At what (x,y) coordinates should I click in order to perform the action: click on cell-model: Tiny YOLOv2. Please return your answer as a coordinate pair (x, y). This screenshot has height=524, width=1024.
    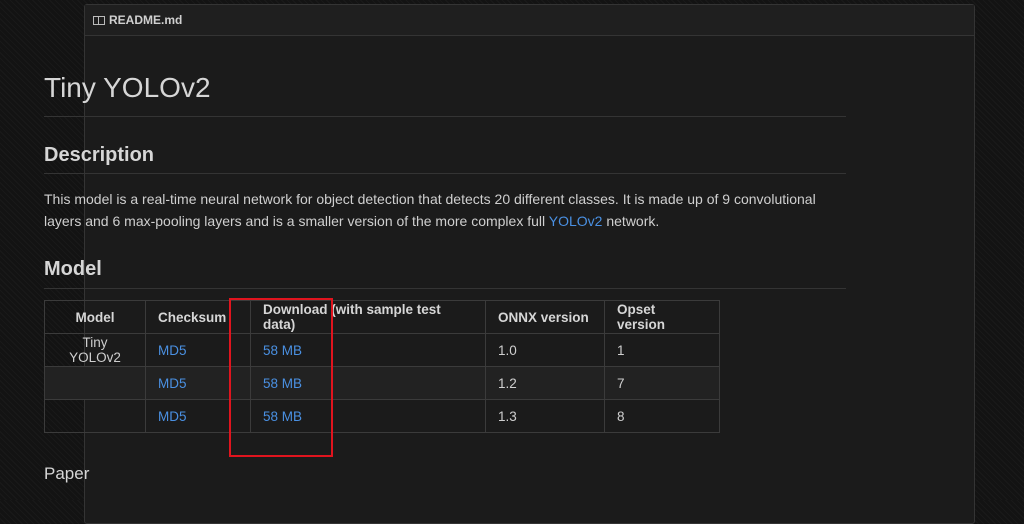
    Looking at the image, I should click on (95, 350).